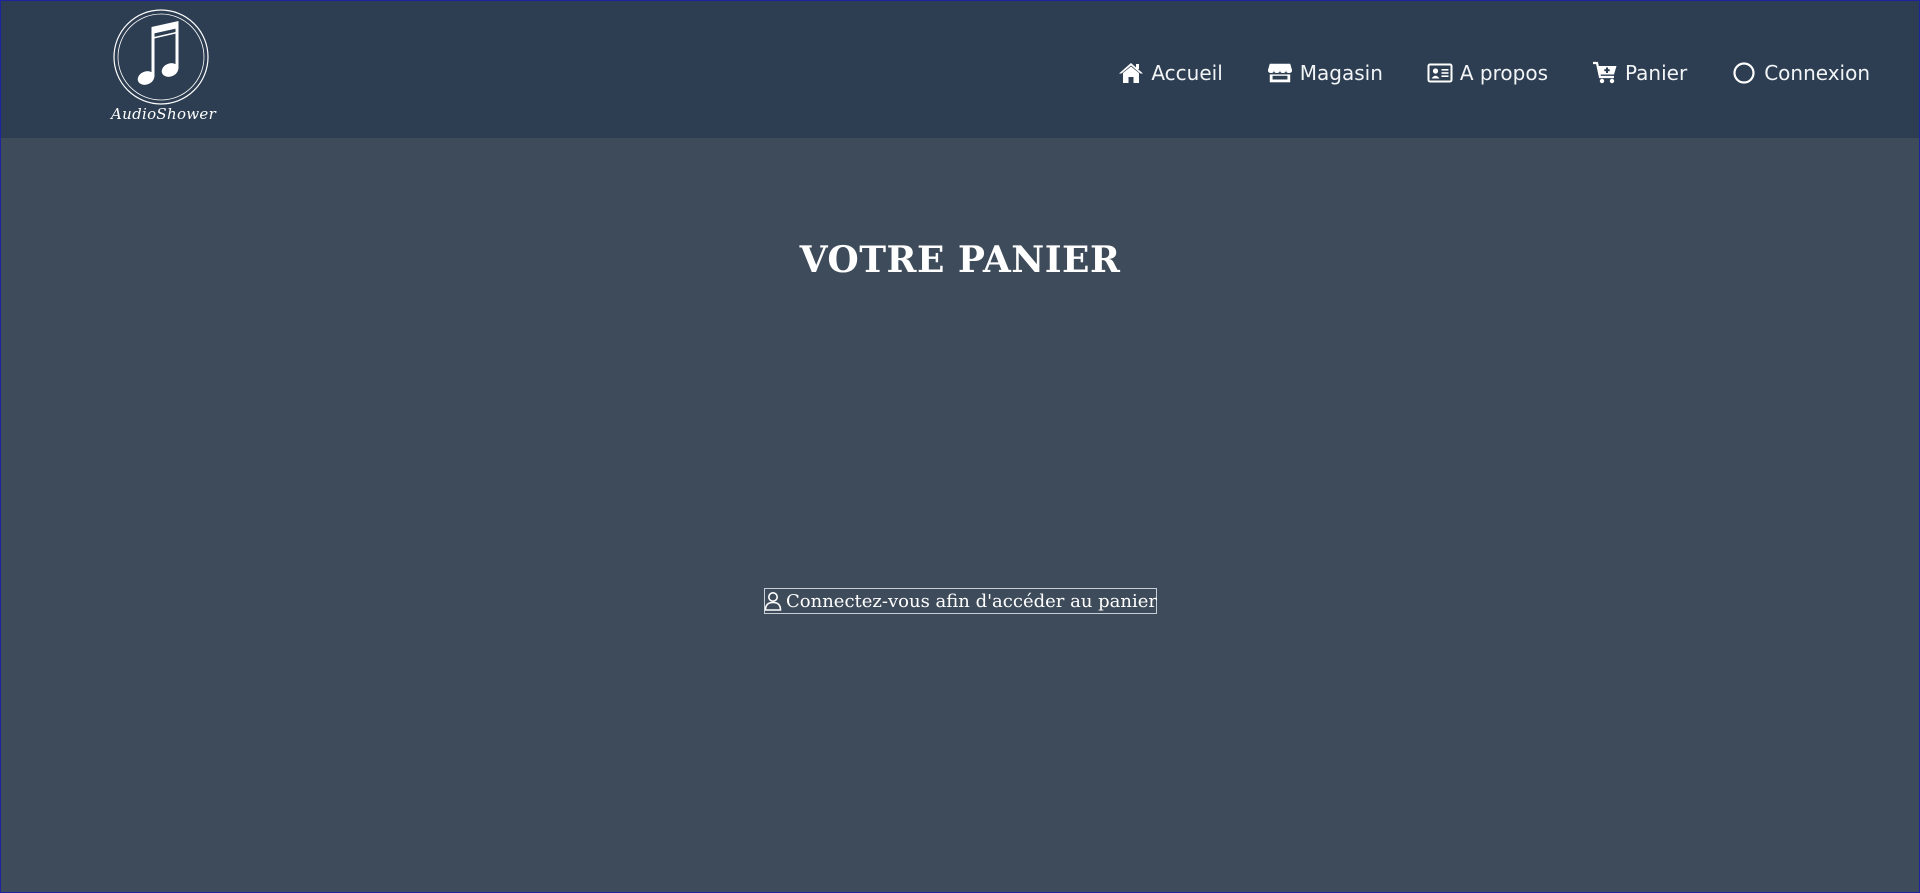  I want to click on nav-label: Magasin, so click(1341, 73).